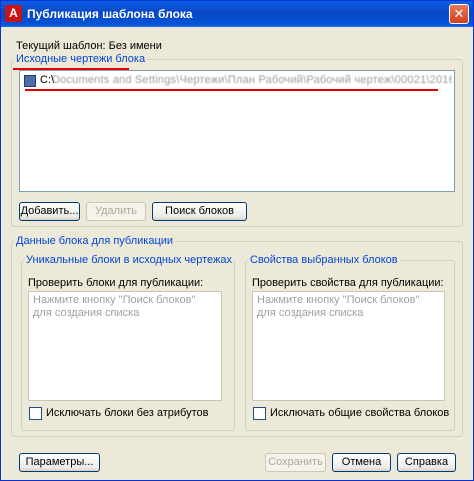  I want to click on exclude-common-properties-checkbox, so click(259, 413).